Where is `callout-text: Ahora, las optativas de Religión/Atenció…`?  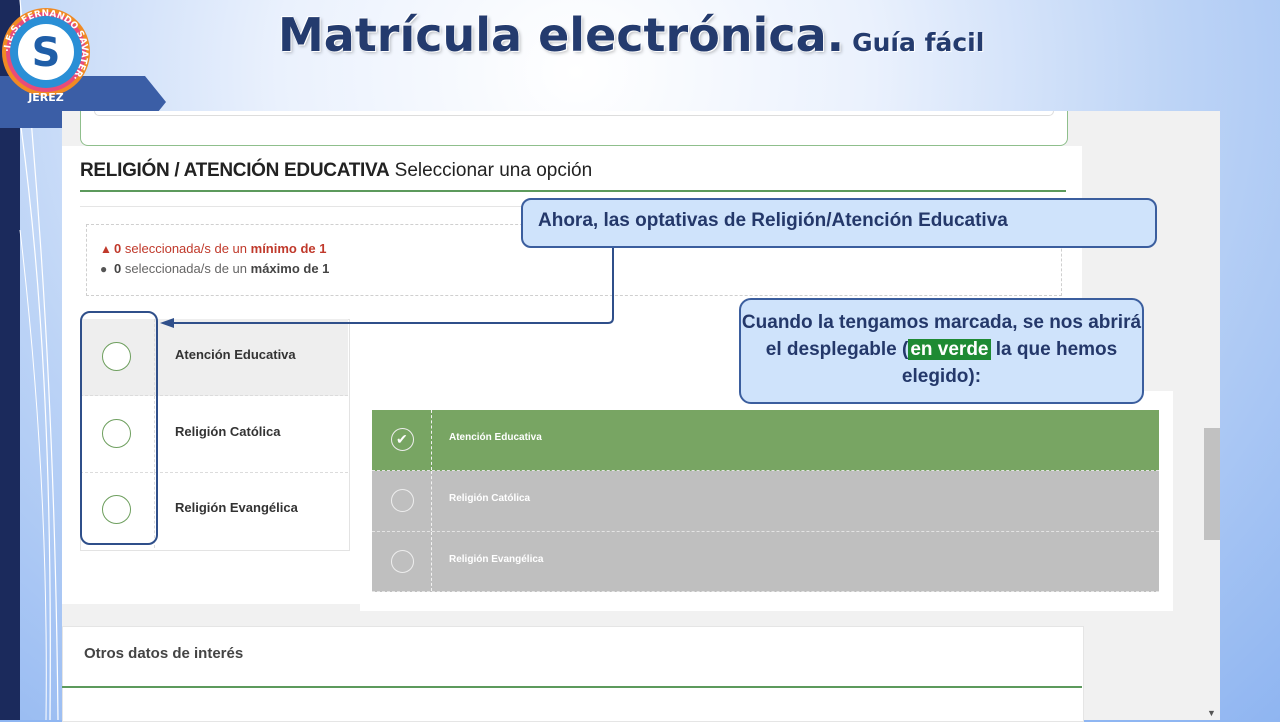
callout-text: Ahora, las optativas de Religión/Atenció… is located at coordinates (773, 220).